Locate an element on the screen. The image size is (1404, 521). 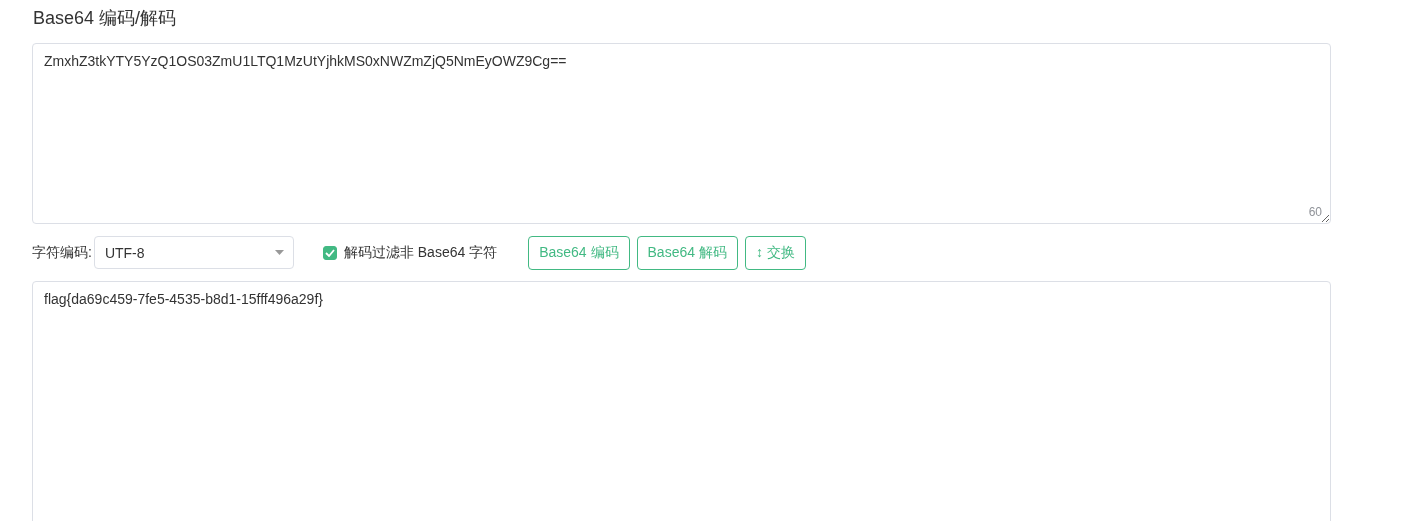
charset-label: 字符编码: is located at coordinates (62, 252).